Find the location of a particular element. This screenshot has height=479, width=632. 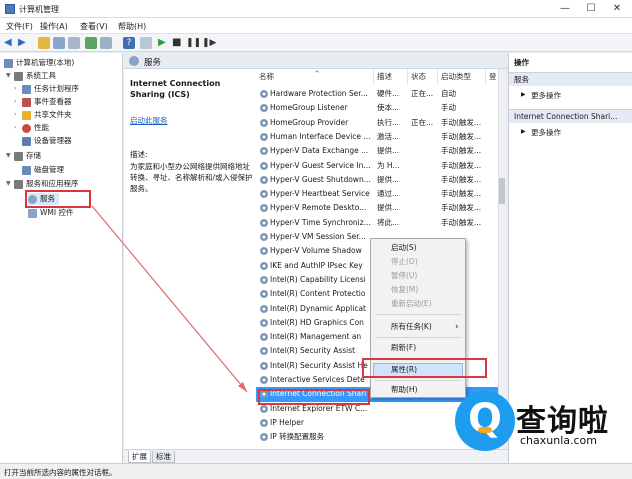

menu-start: 启动(S) is located at coordinates (404, 248).